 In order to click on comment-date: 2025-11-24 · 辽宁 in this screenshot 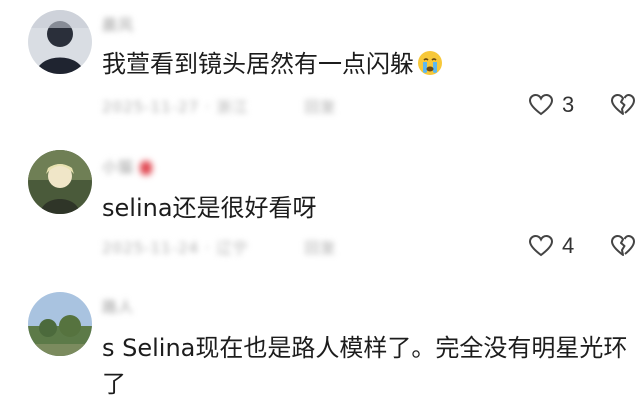, I will do `click(175, 248)`.